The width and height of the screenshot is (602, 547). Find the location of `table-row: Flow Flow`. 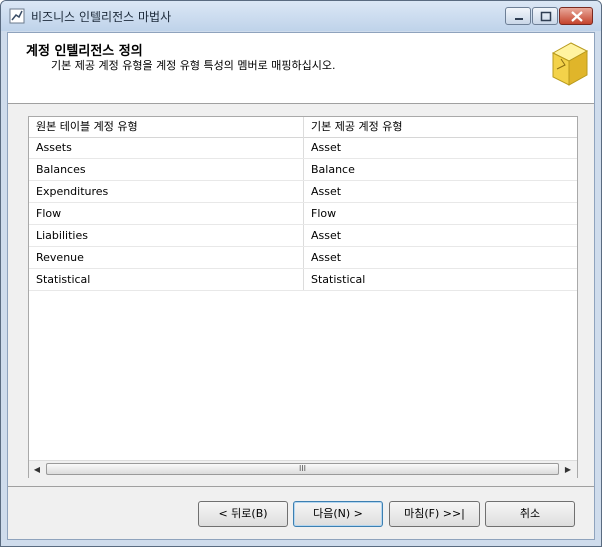

table-row: Flow Flow is located at coordinates (303, 214).